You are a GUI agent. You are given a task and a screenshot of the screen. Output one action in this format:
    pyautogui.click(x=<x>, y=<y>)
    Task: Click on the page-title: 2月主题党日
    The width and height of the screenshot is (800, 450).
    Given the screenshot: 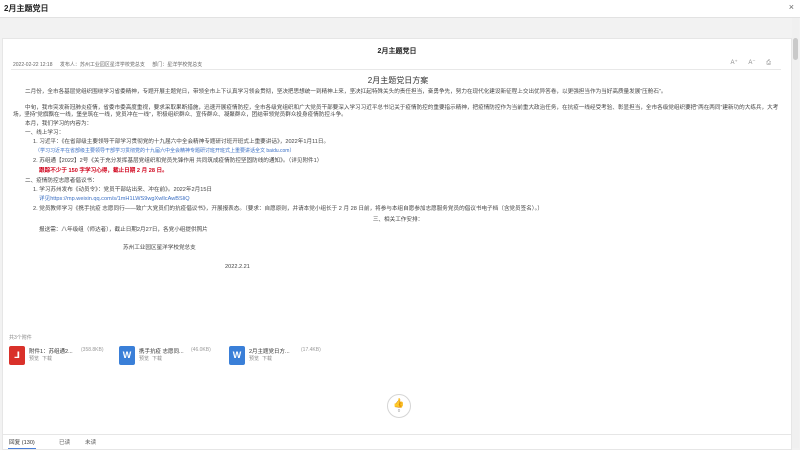 What is the action you would take?
    pyautogui.click(x=397, y=51)
    